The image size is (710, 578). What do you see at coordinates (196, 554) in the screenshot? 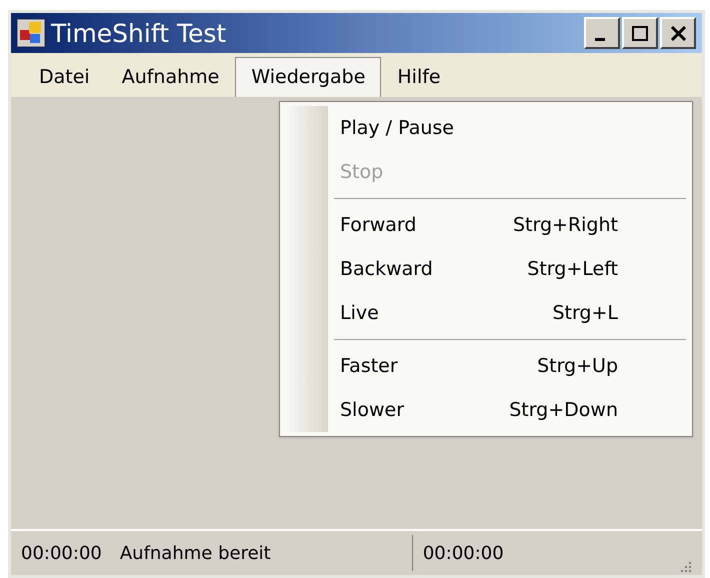
I see `status-message: Aufnahme bereit` at bounding box center [196, 554].